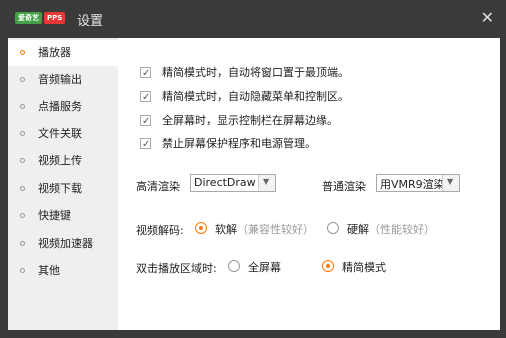 The image size is (506, 338). I want to click on soft-decode-hint: （兼容性较好）, so click(275, 229).